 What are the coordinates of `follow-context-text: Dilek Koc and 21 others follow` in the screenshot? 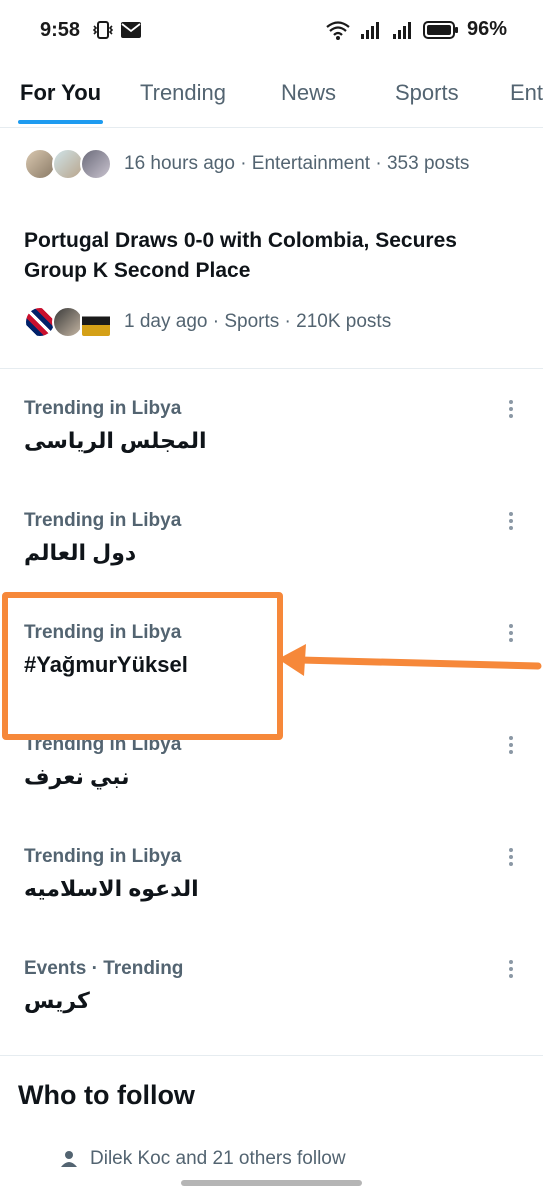 It's located at (218, 1158).